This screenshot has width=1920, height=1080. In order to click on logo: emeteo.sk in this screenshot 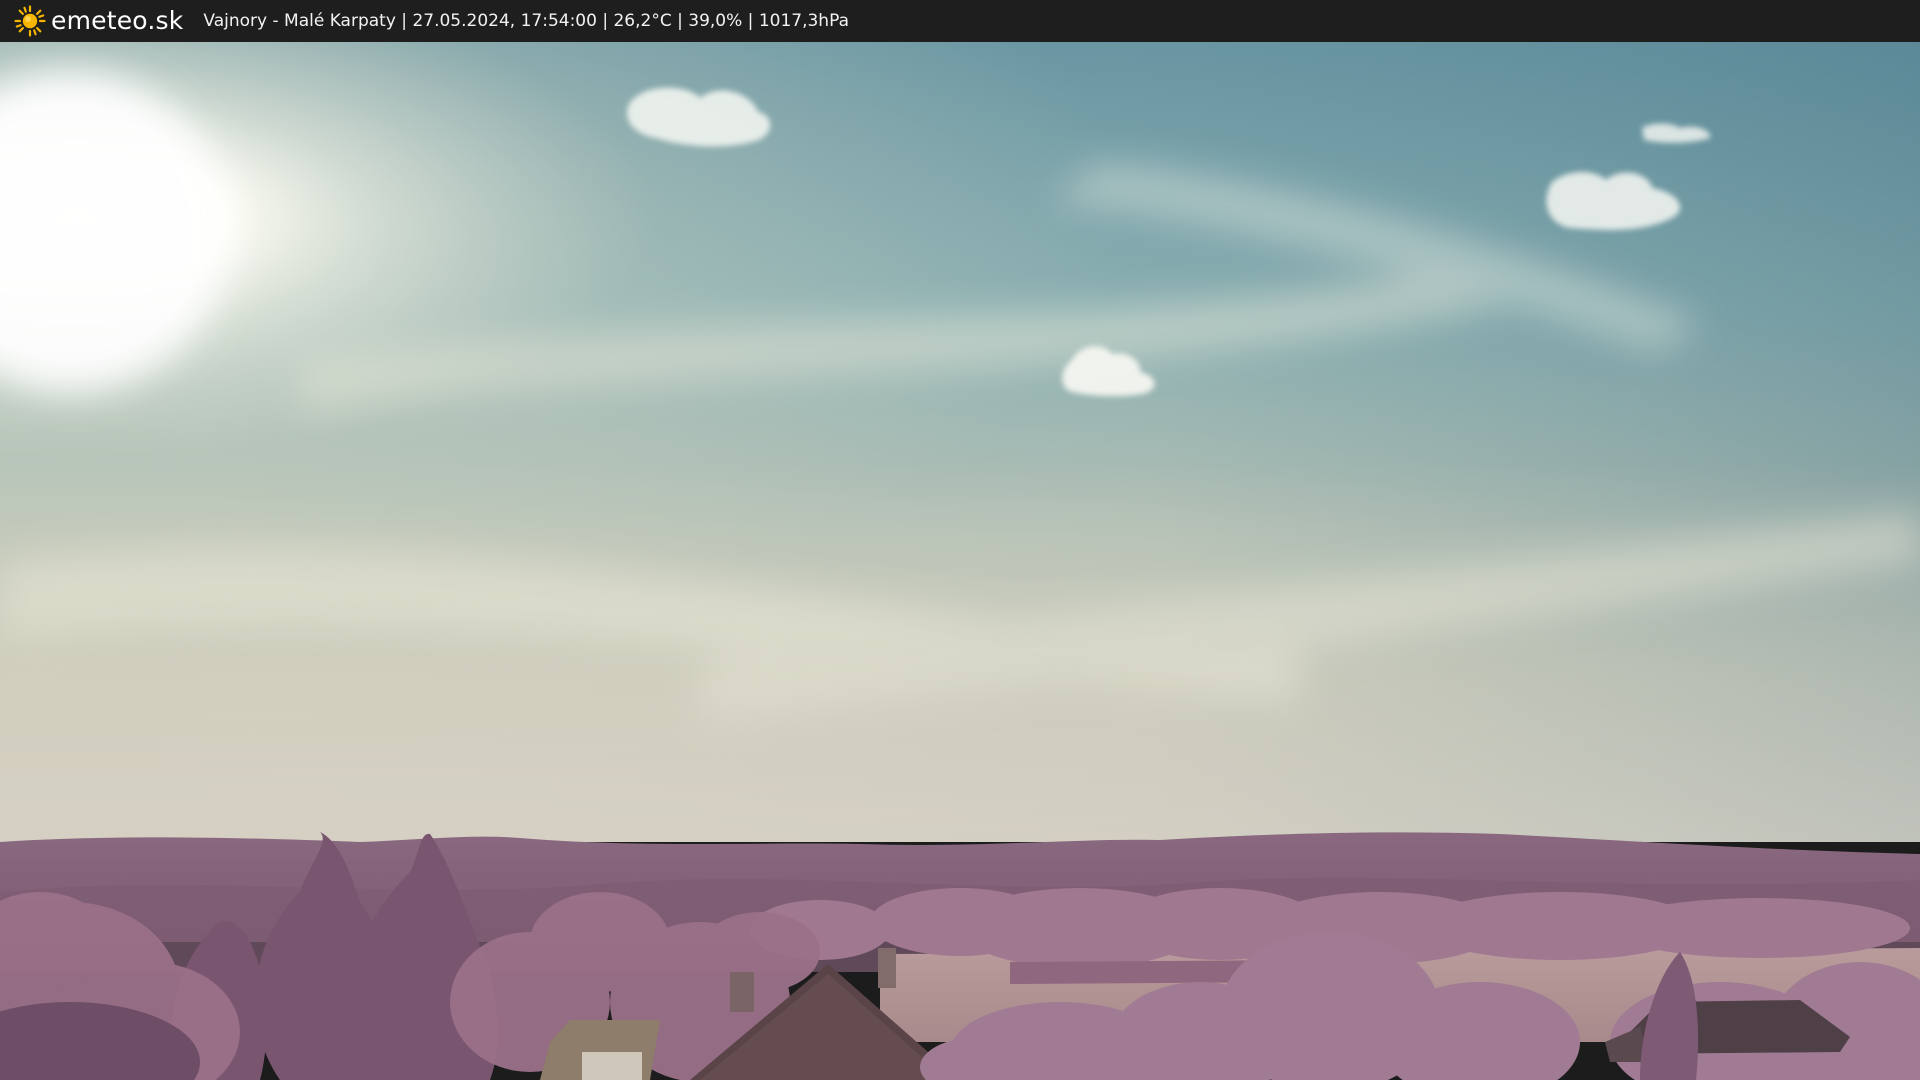, I will do `click(98, 21)`.